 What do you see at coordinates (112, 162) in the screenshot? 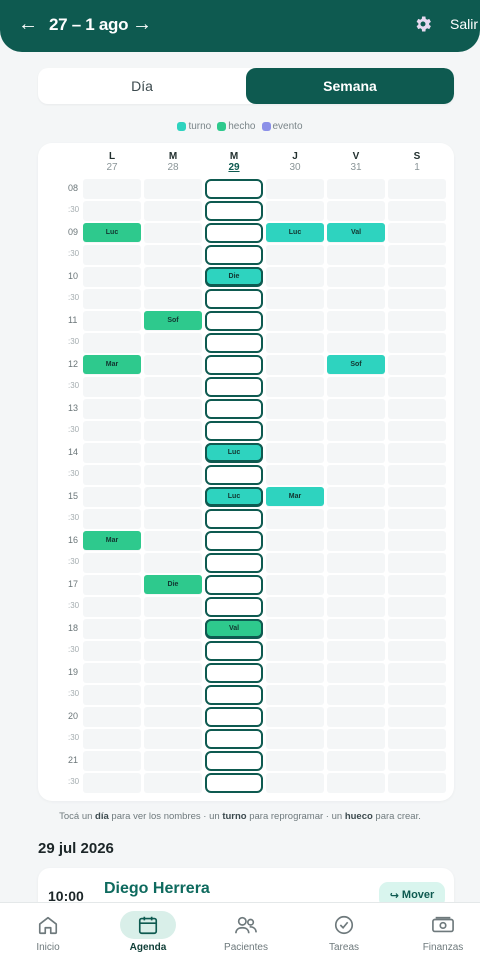
I see `day-header: L 27` at bounding box center [112, 162].